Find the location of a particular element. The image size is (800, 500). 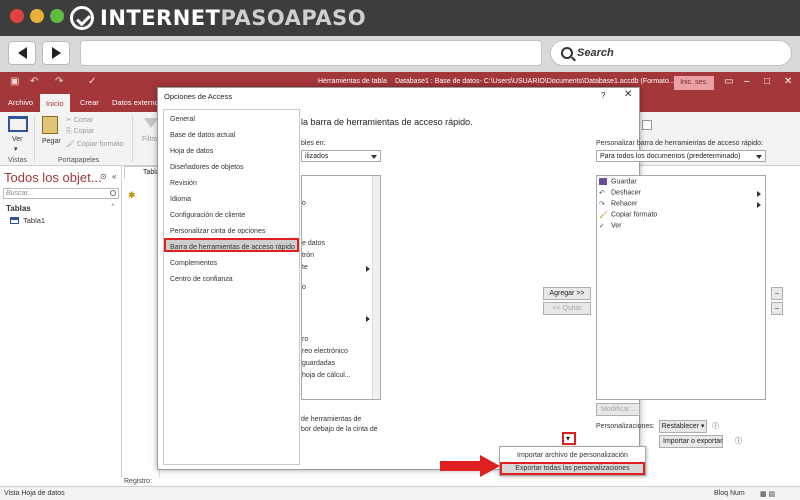

nav-search-icon is located at coordinates (113, 193).